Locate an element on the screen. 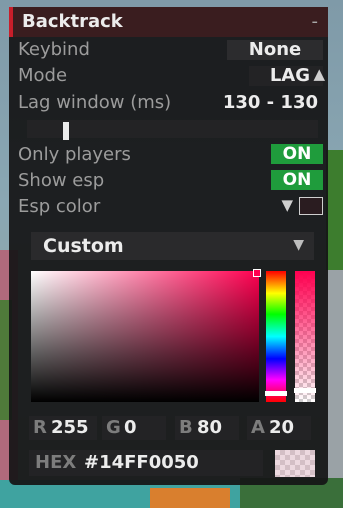 This screenshot has width=343, height=508. alpha-label: A is located at coordinates (258, 427).